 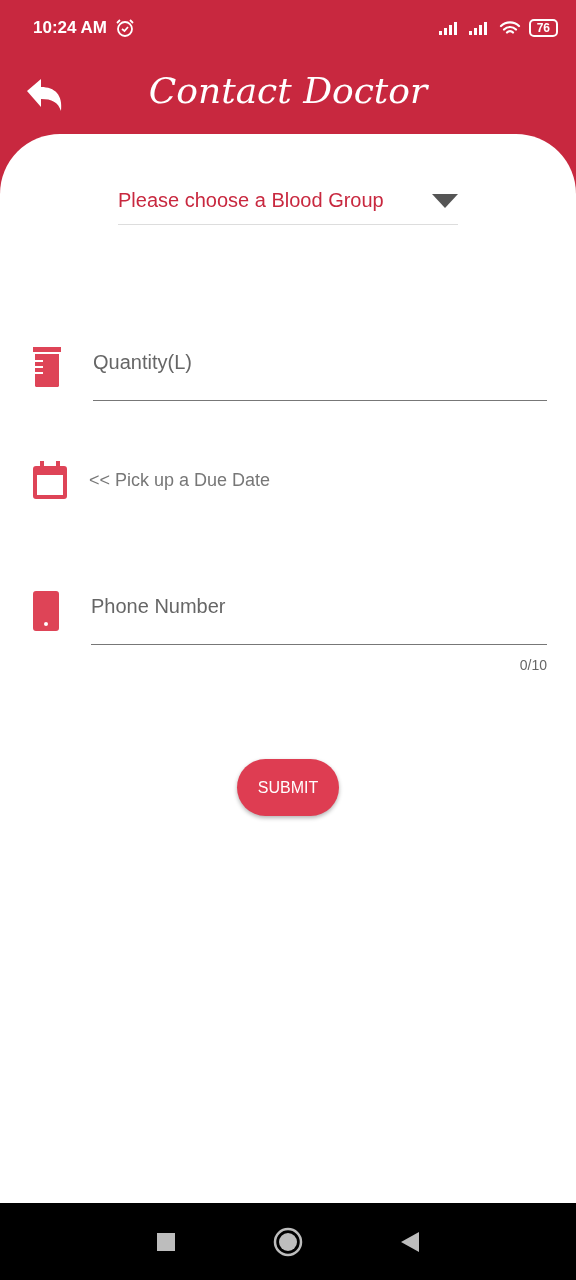 What do you see at coordinates (319, 620) in the screenshot?
I see `phone-field: Phone Number` at bounding box center [319, 620].